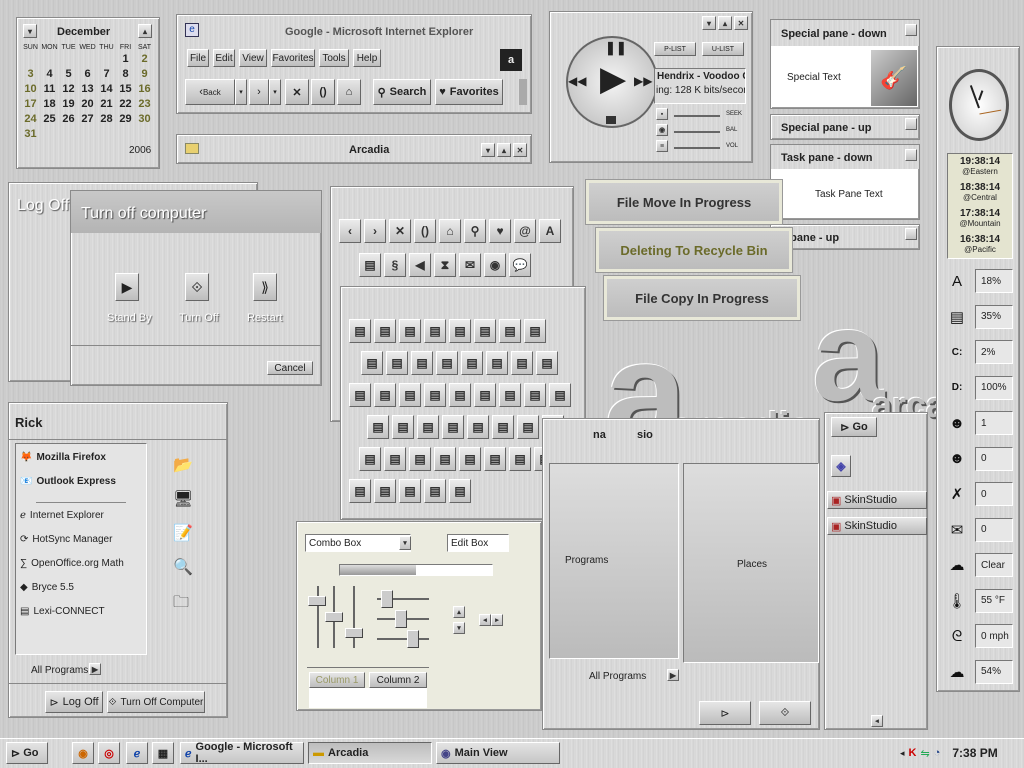 This screenshot has height=768, width=1024. What do you see at coordinates (725, 713) in the screenshot?
I see `logoff-button-2: ⊳` at bounding box center [725, 713].